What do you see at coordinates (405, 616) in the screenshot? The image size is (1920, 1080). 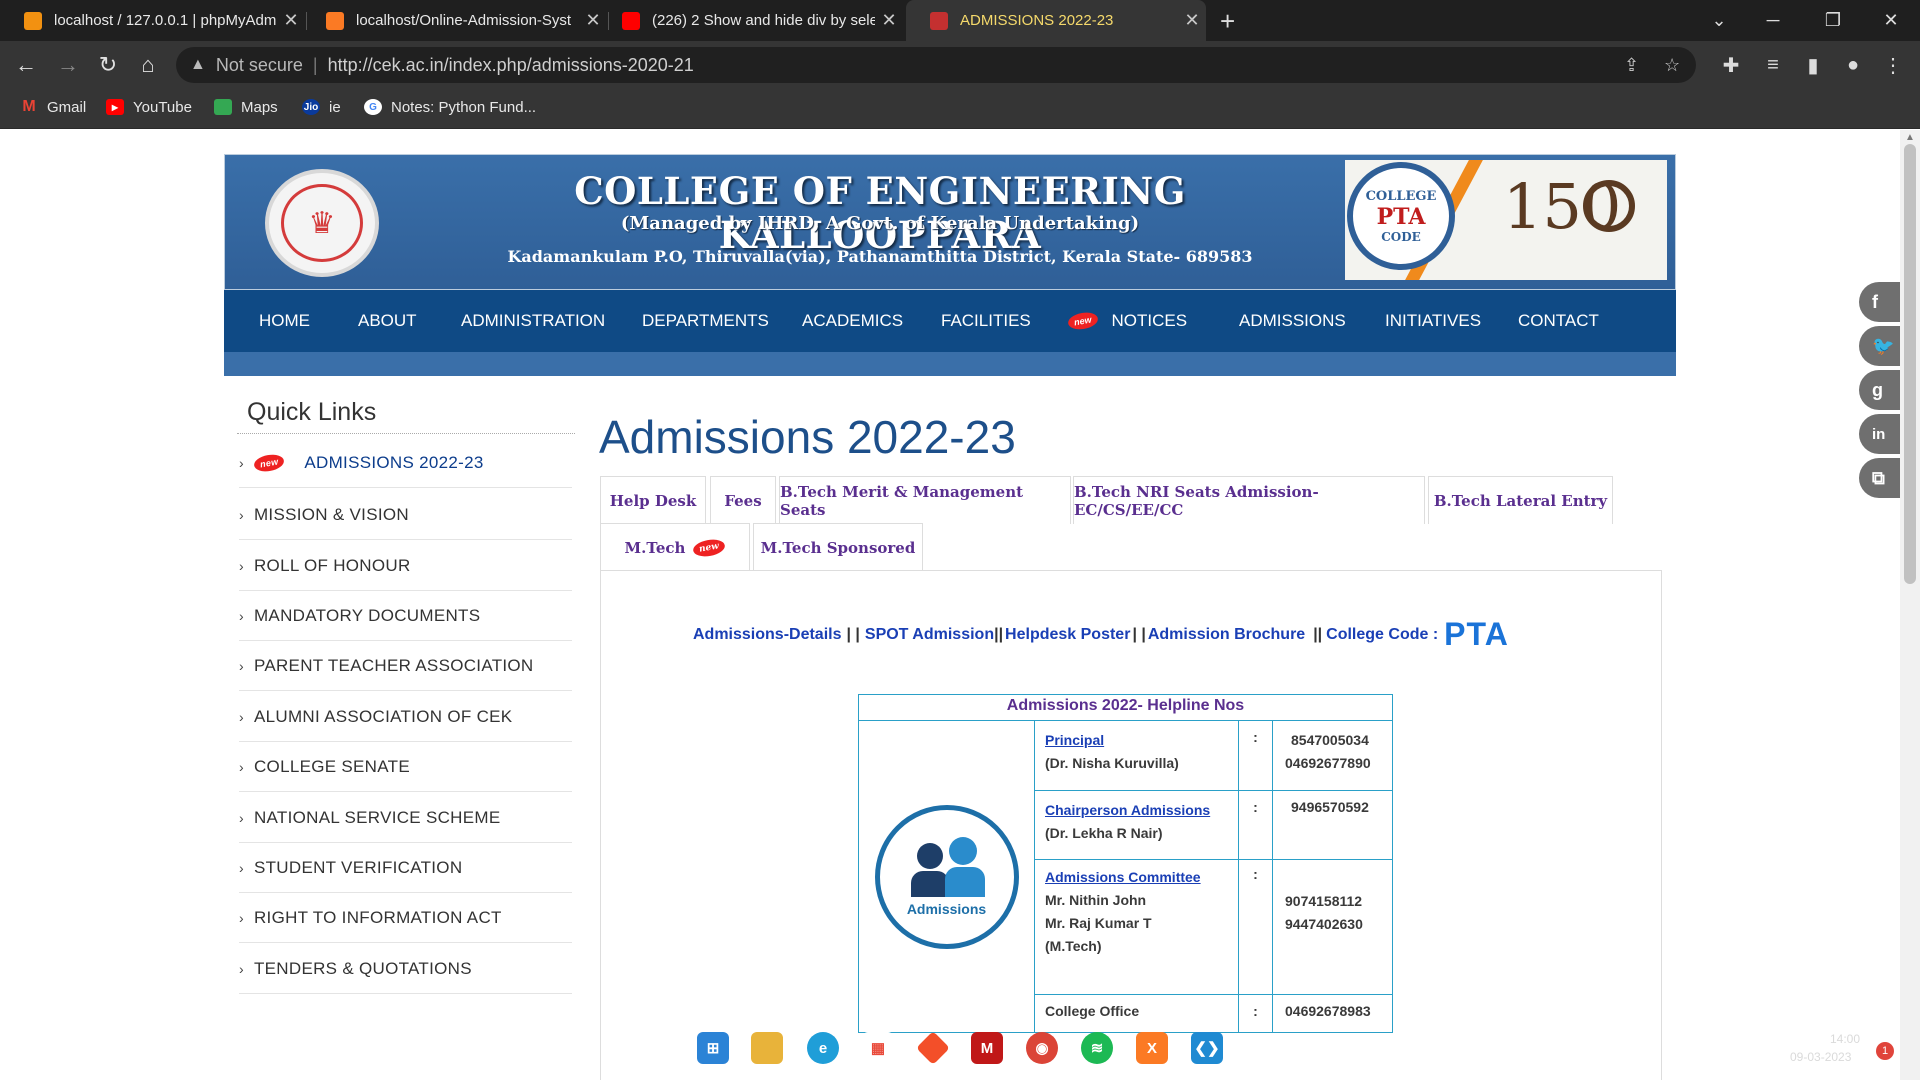 I see `sidebar-item-mandatory-documents: › MANDATORY DOCUMENTS` at bounding box center [405, 616].